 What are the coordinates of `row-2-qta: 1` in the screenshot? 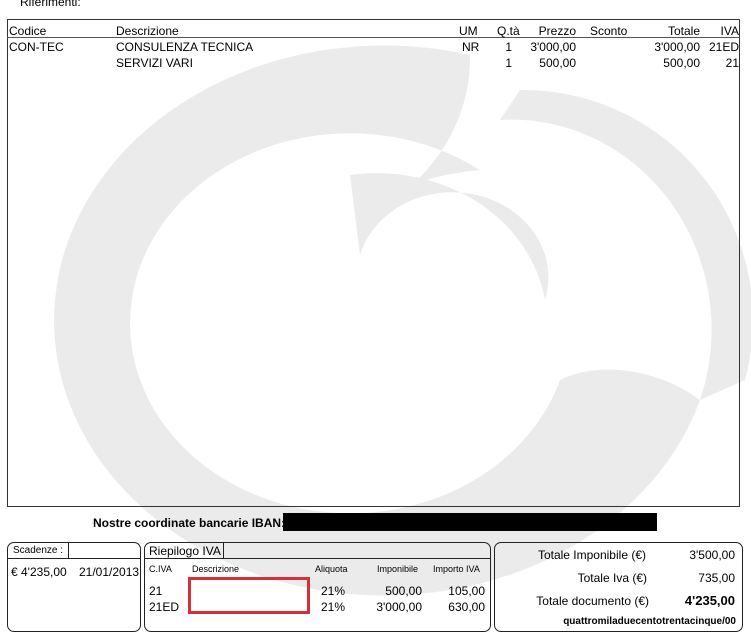 It's located at (508, 63).